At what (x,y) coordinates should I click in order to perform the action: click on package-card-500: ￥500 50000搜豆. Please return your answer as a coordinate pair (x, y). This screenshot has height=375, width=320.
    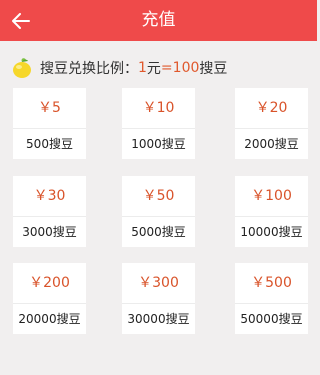
    Looking at the image, I should click on (271, 298).